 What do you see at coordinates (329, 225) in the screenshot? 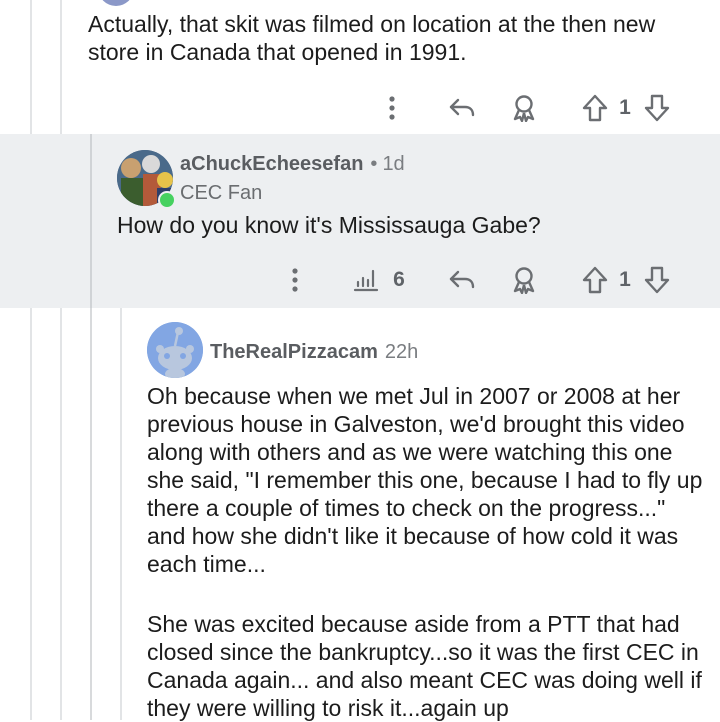
I see `comment-body: How do you know it's Mississauga Gabe?` at bounding box center [329, 225].